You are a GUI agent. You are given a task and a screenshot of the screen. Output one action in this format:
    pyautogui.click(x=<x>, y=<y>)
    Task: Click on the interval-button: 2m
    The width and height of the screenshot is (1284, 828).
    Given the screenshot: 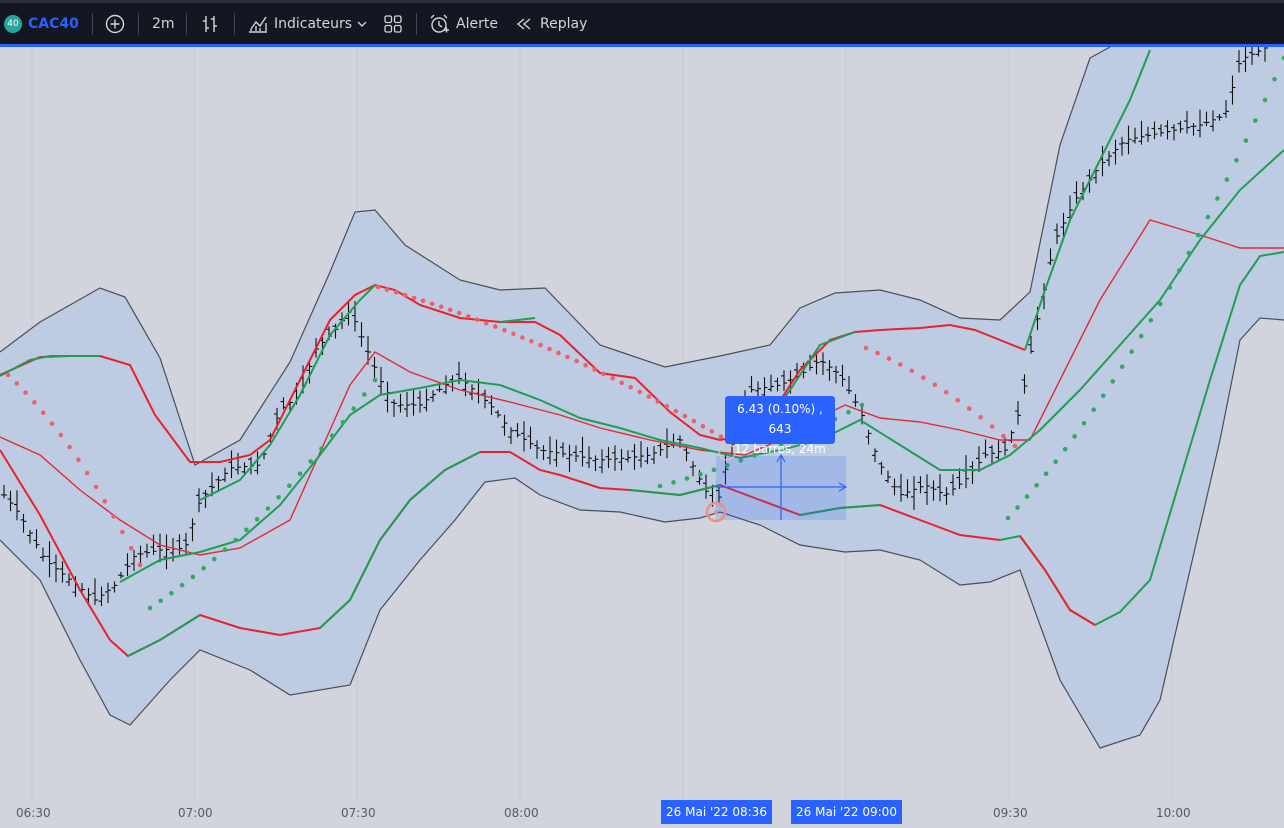 What is the action you would take?
    pyautogui.click(x=163, y=23)
    